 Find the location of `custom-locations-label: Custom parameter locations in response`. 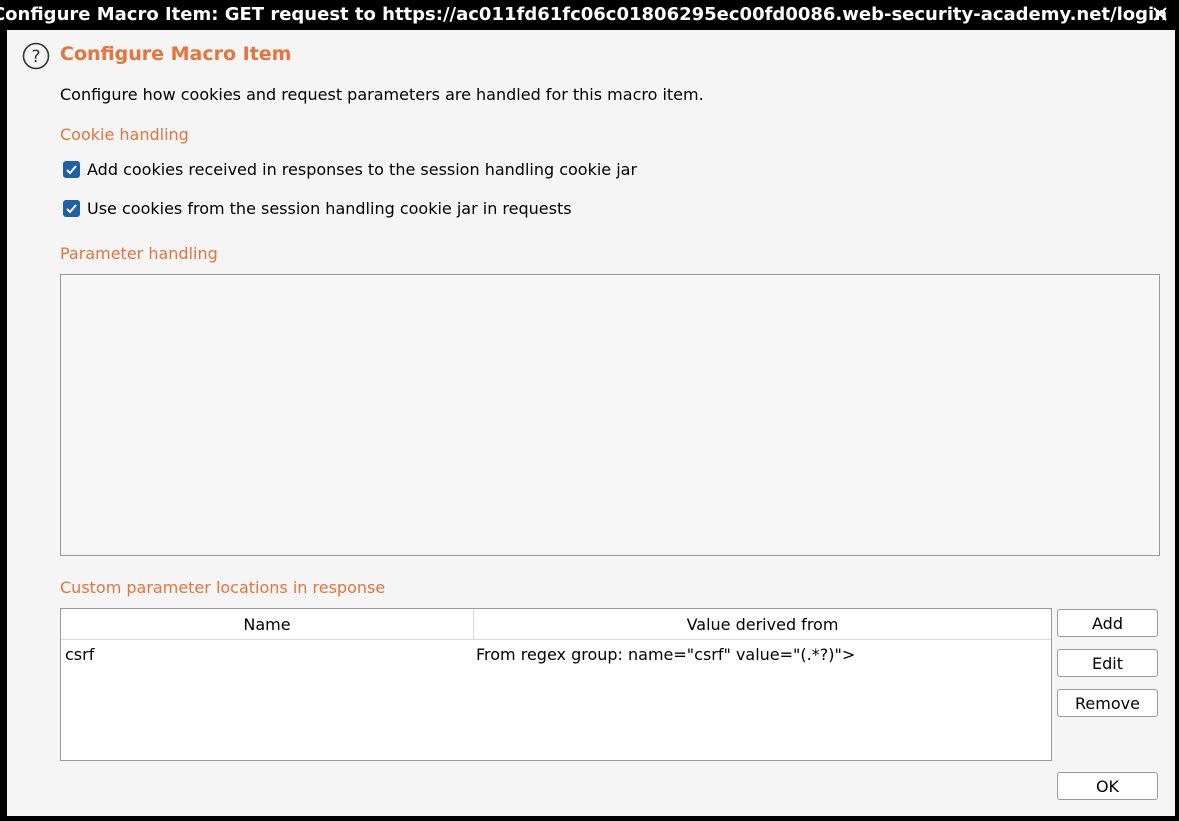

custom-locations-label: Custom parameter locations in response is located at coordinates (223, 587).